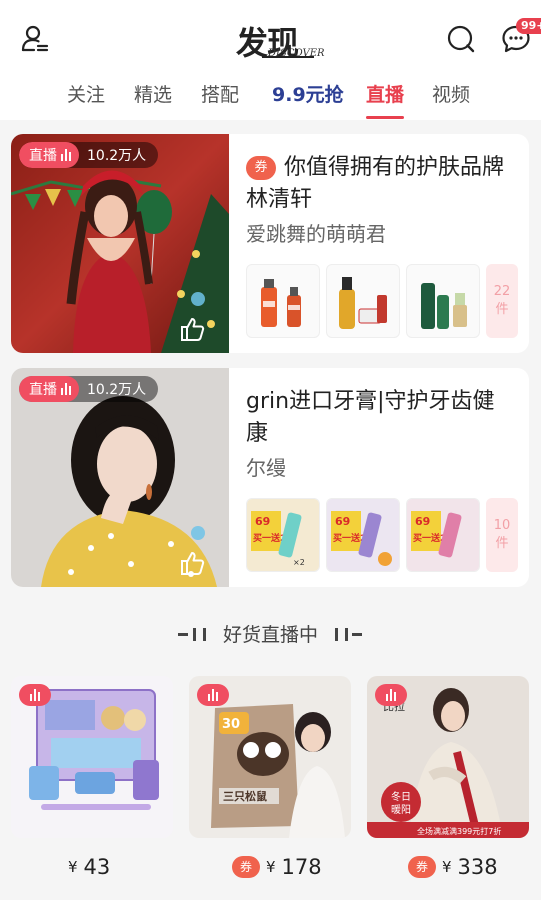  I want to click on stream-title: 券你值得拥有的护肤品牌林清轩, so click(381, 184).